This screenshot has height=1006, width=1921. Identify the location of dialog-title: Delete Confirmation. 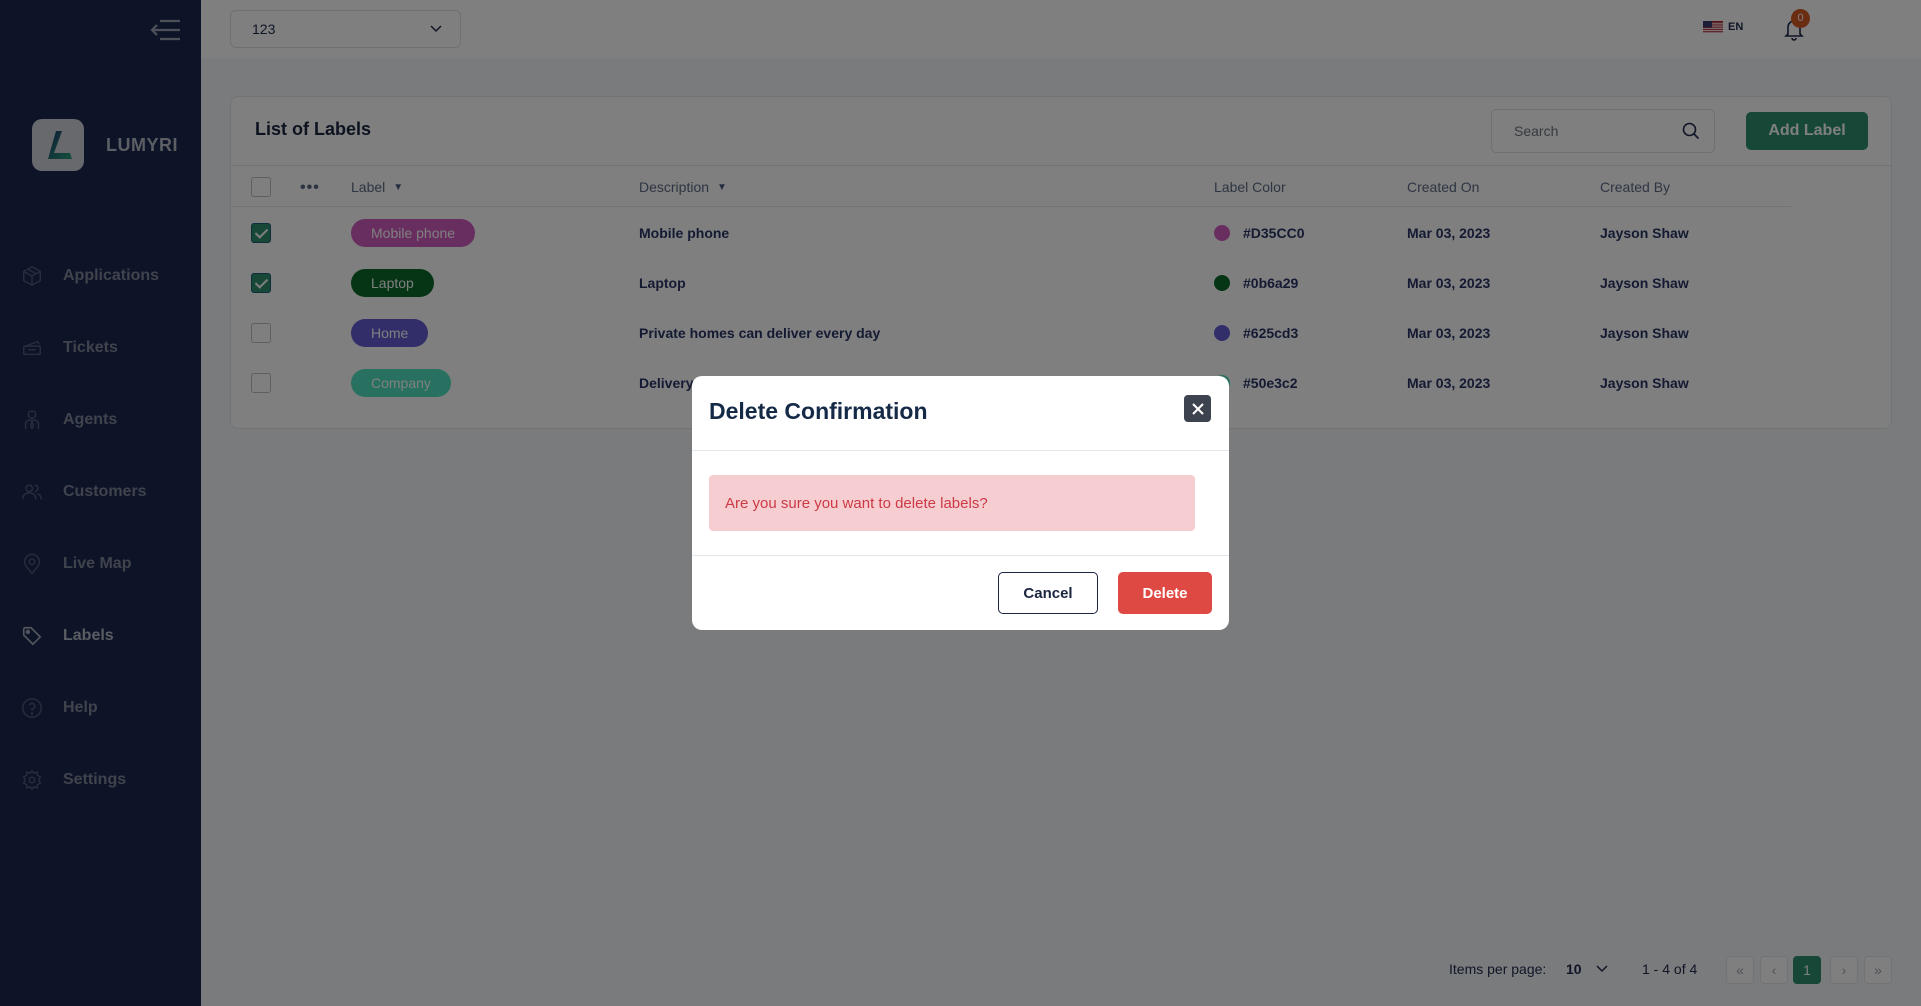
(818, 411).